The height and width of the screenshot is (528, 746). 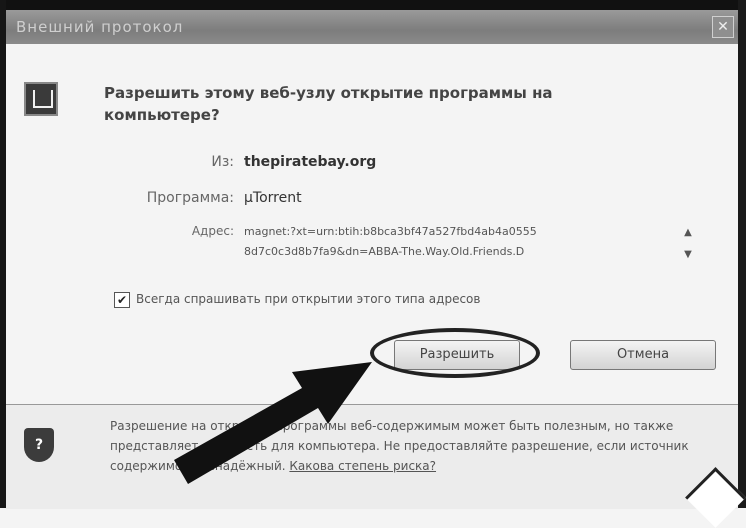 I want to click on pointer-arrow-icon, so click(x=273, y=423).